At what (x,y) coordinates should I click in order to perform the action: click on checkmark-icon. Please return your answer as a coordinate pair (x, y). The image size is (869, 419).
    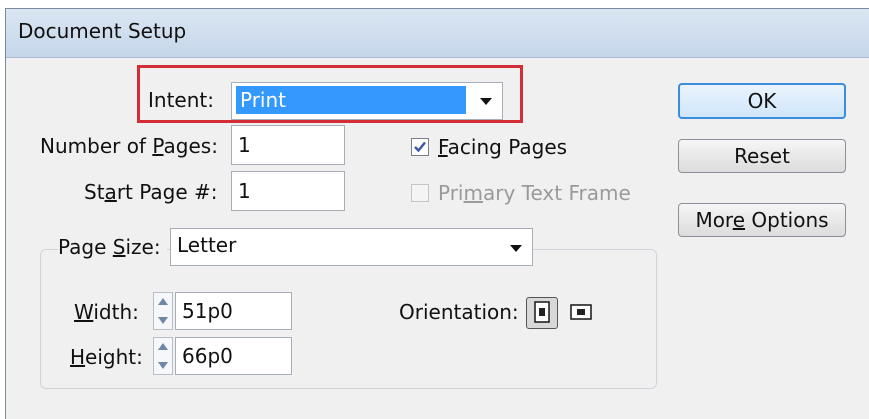
    Looking at the image, I should click on (420, 147).